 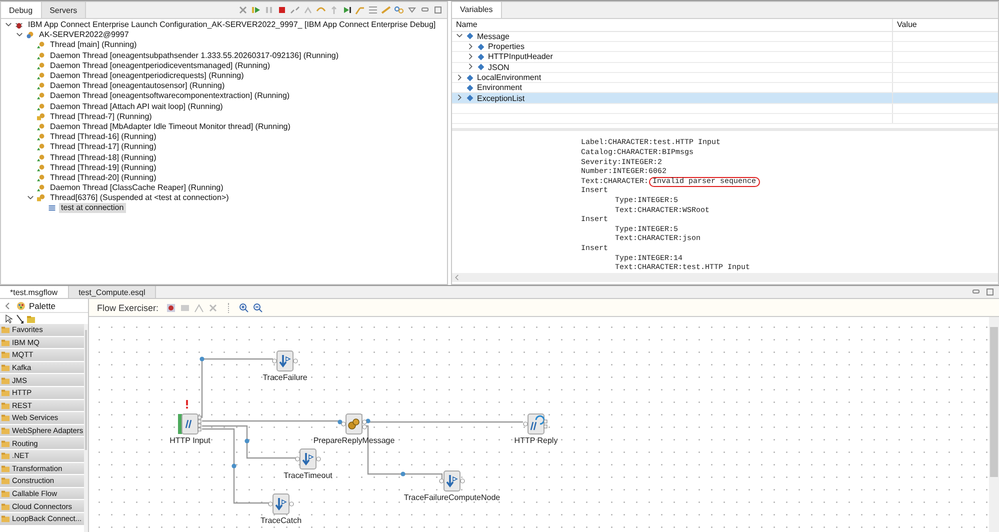 I want to click on tree-item: Thread [Thread-17] (Running), so click(x=103, y=147).